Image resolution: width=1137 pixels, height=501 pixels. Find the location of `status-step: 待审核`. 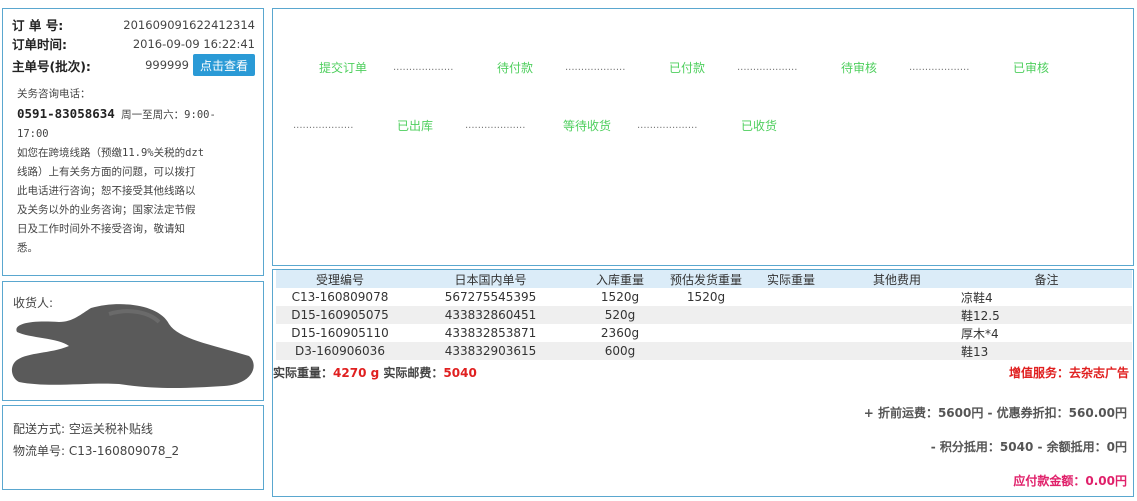

status-step: 待审核 is located at coordinates (859, 68).